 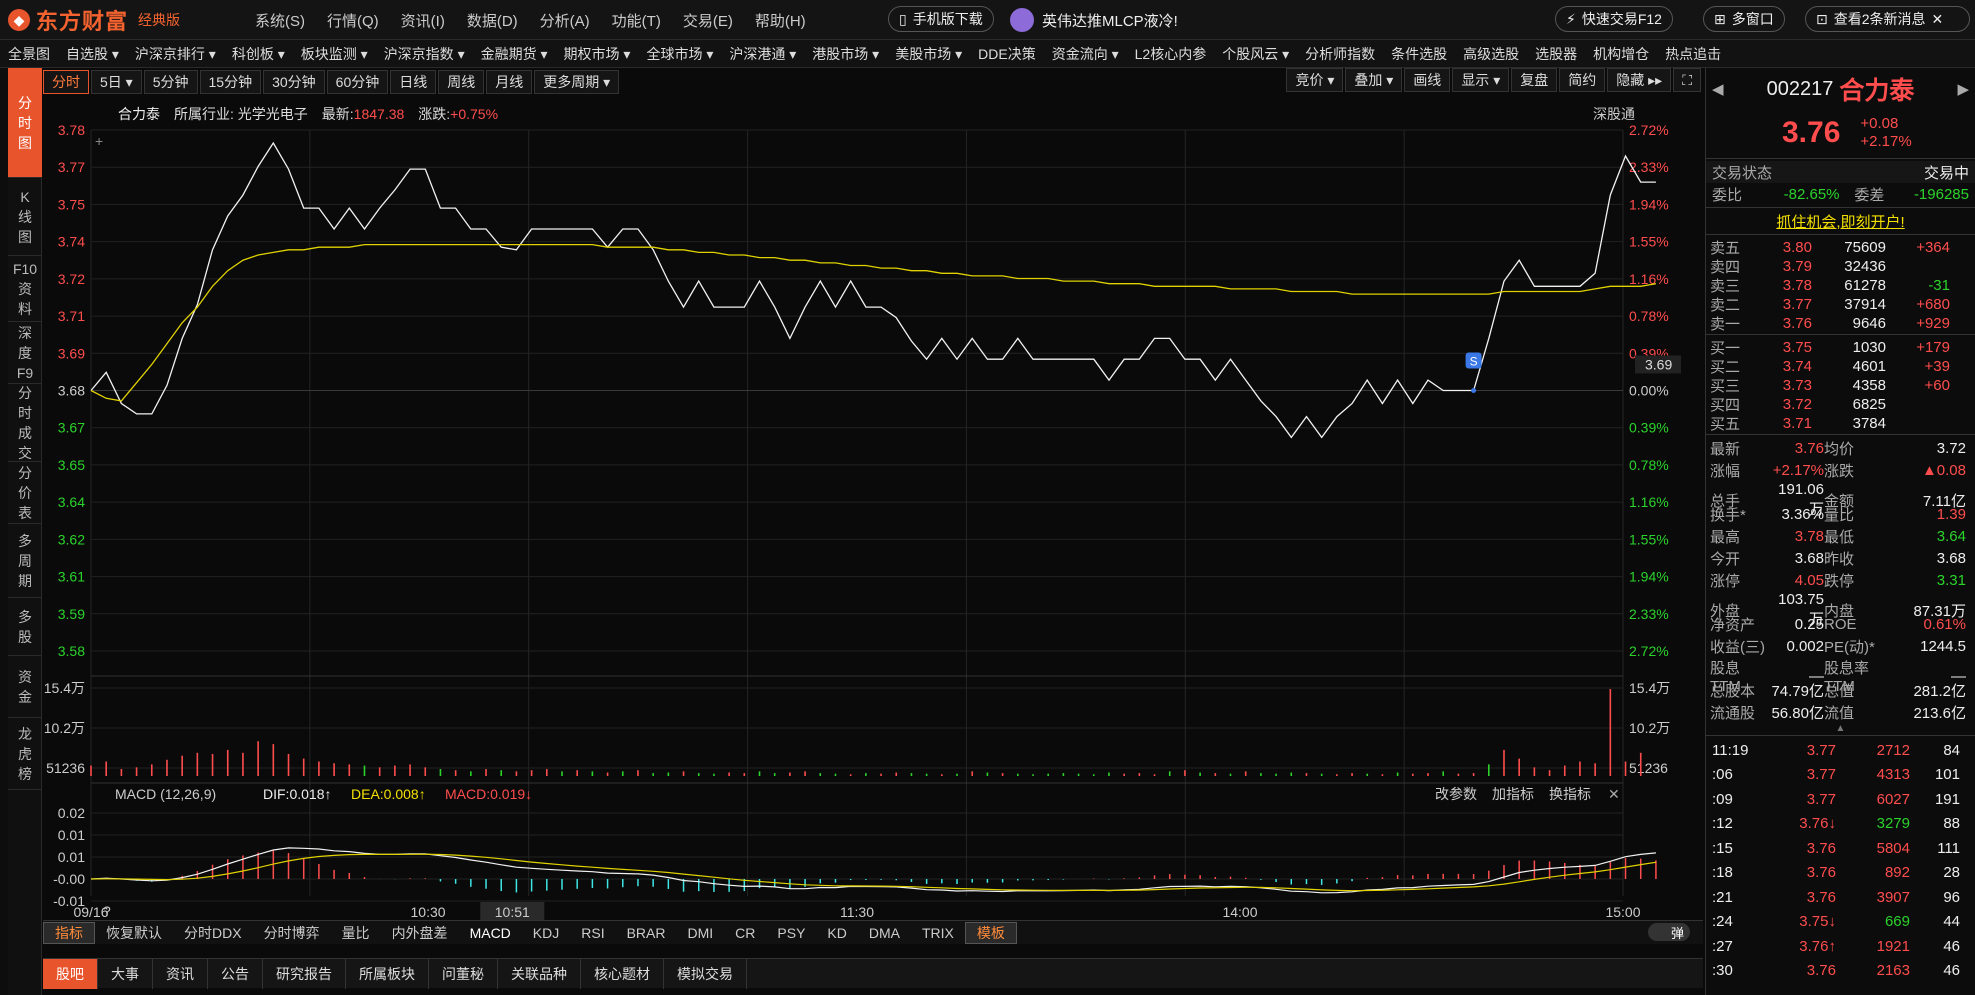 I want to click on nav-item-9: 沪深港通 ▾, so click(x=762, y=54).